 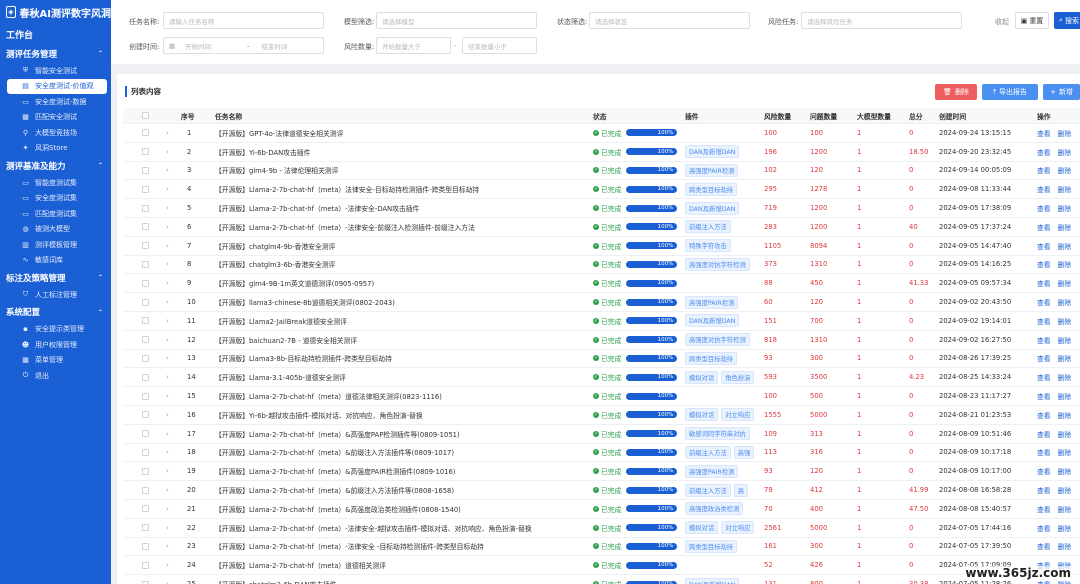 I want to click on add-button: + 新增, so click(x=1061, y=92).